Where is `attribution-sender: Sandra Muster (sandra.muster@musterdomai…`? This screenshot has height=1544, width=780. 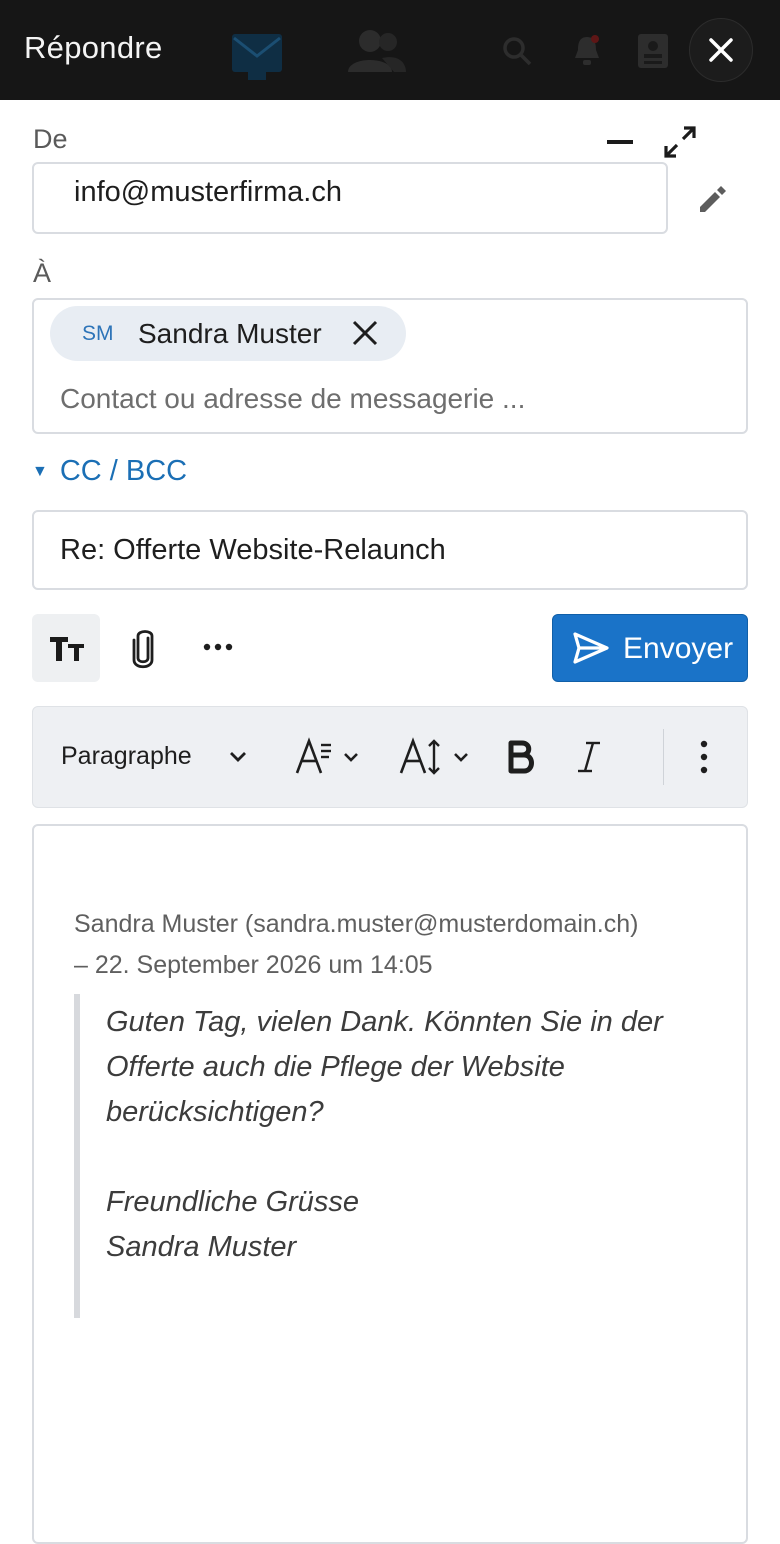 attribution-sender: Sandra Muster (sandra.muster@musterdomai… is located at coordinates (356, 924).